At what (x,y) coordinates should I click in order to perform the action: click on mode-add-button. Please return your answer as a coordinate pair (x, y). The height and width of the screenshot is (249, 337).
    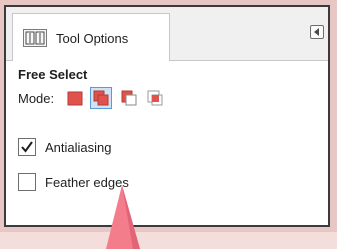
    Looking at the image, I should click on (101, 98).